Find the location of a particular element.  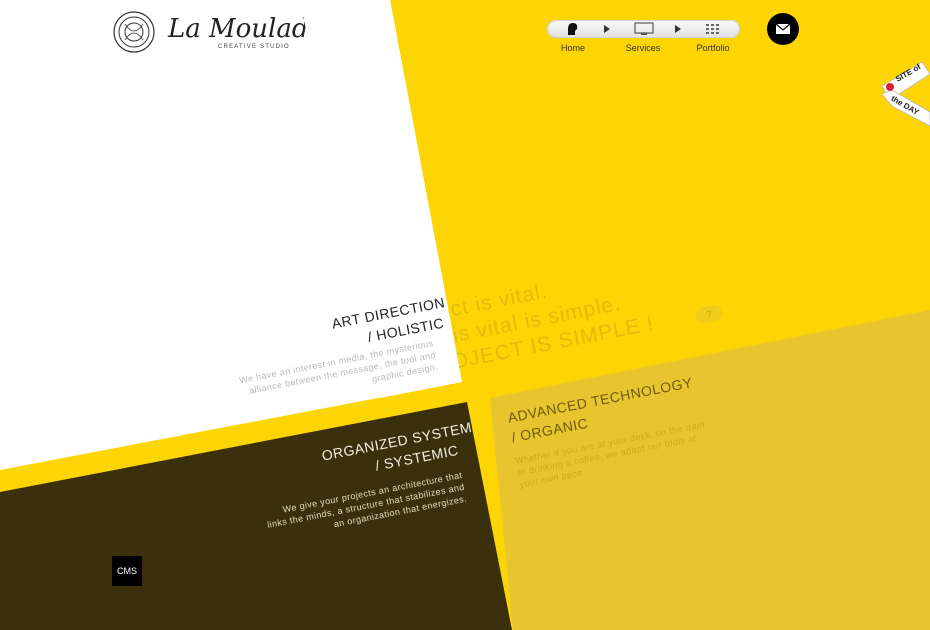

site-of-the-day-badge: SITE of the DAY is located at coordinates (905, 100).